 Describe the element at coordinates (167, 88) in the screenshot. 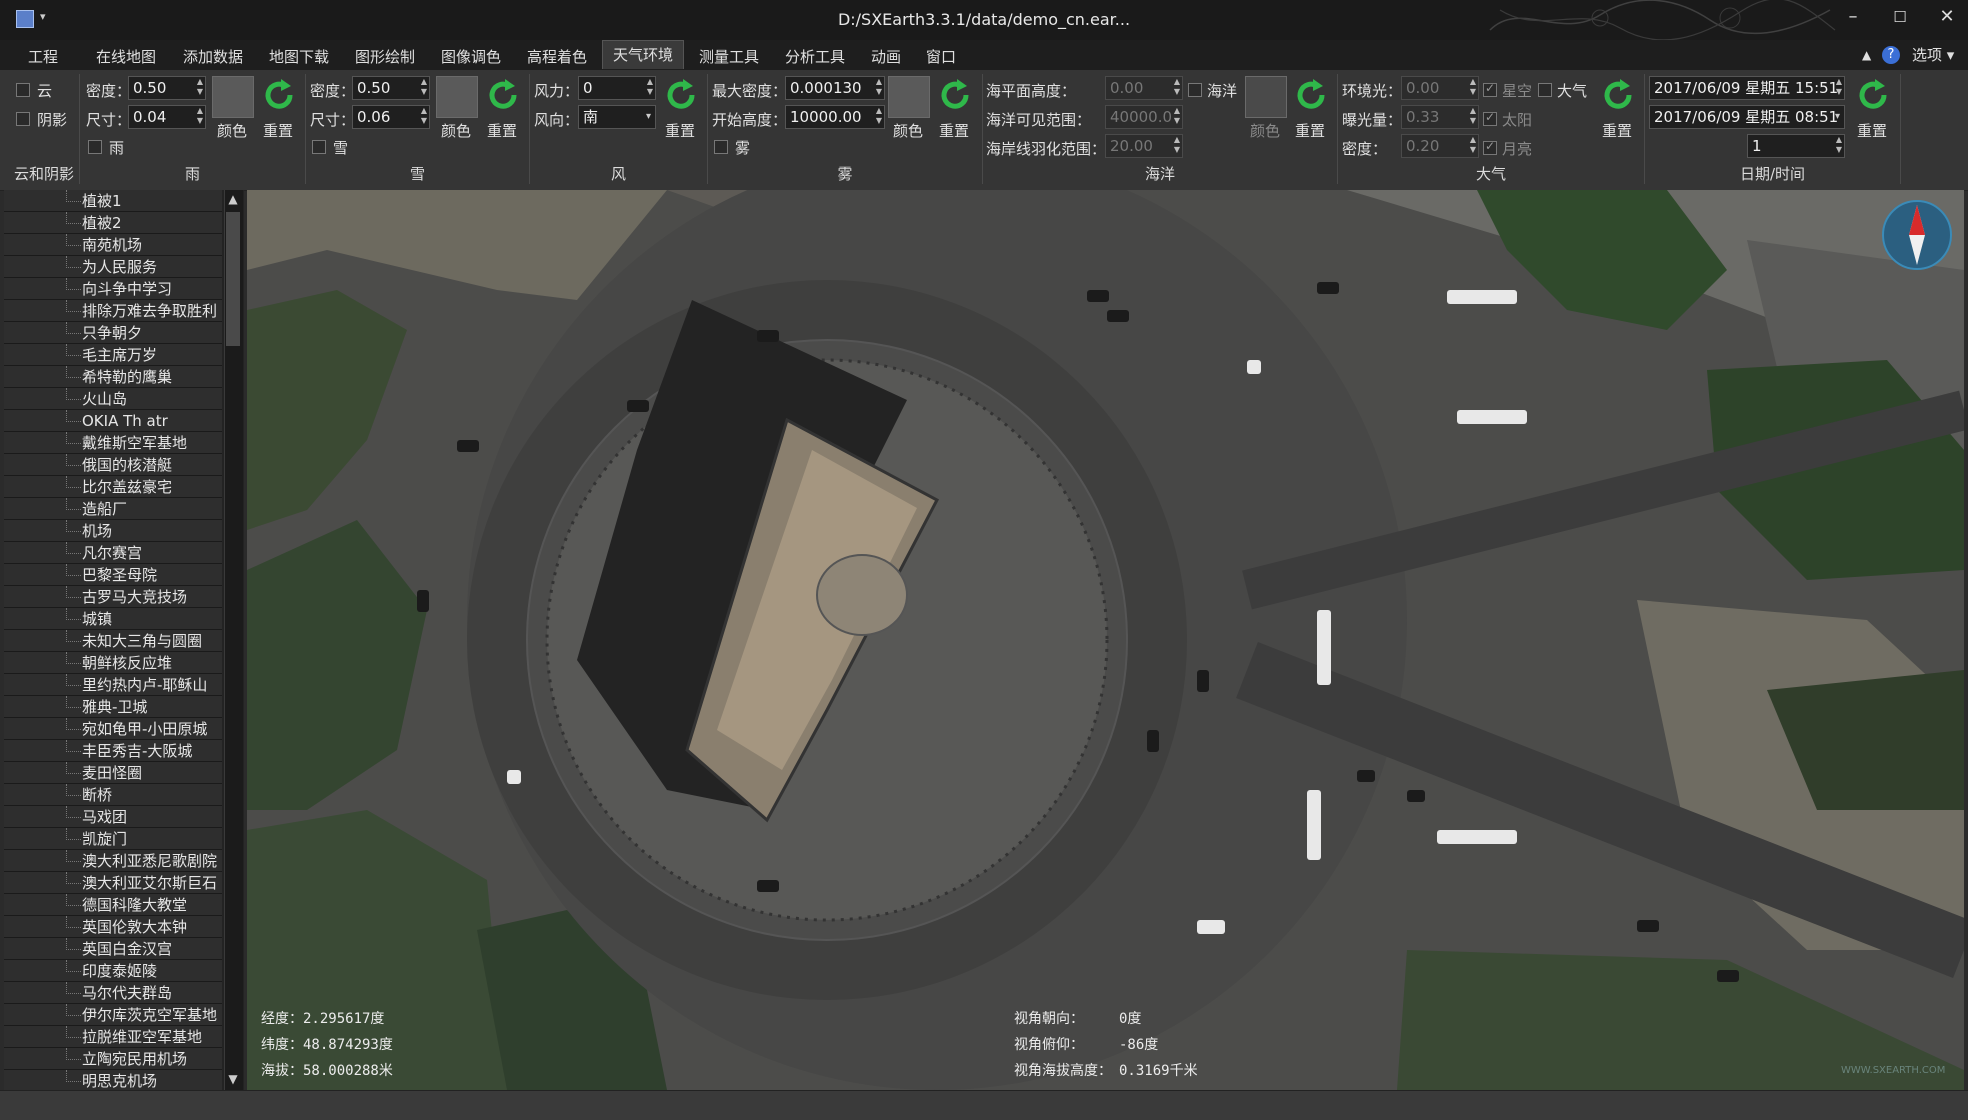

I see `rain-density-spinner: 0.50 ▲ ▼` at that location.